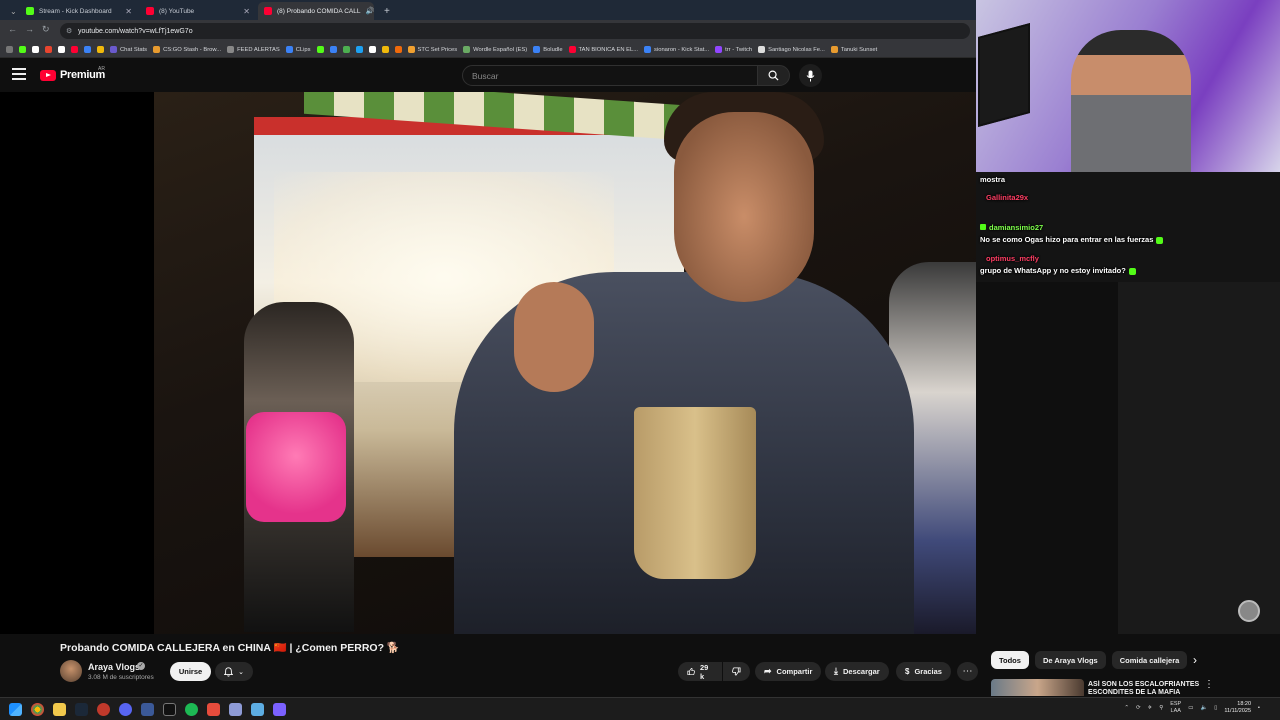  What do you see at coordinates (1144, 684) in the screenshot?
I see `recommended-title: ASÍ SON LOS ESCALOFRIANTES` at bounding box center [1144, 684].